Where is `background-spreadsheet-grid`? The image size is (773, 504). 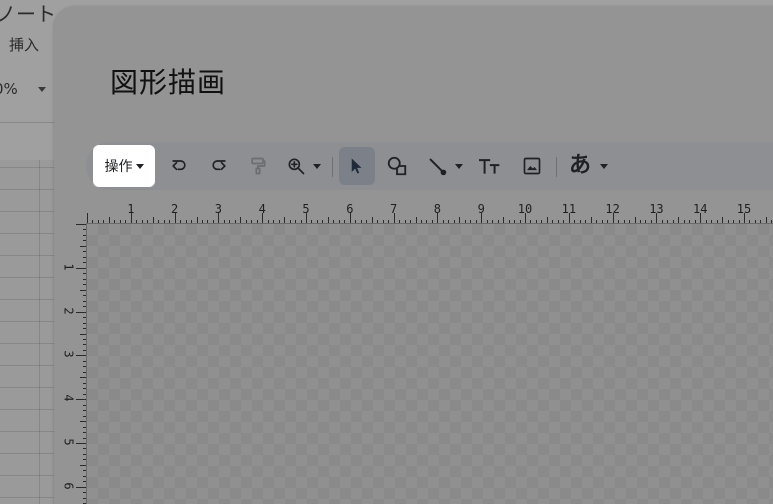
background-spreadsheet-grid is located at coordinates (30, 332).